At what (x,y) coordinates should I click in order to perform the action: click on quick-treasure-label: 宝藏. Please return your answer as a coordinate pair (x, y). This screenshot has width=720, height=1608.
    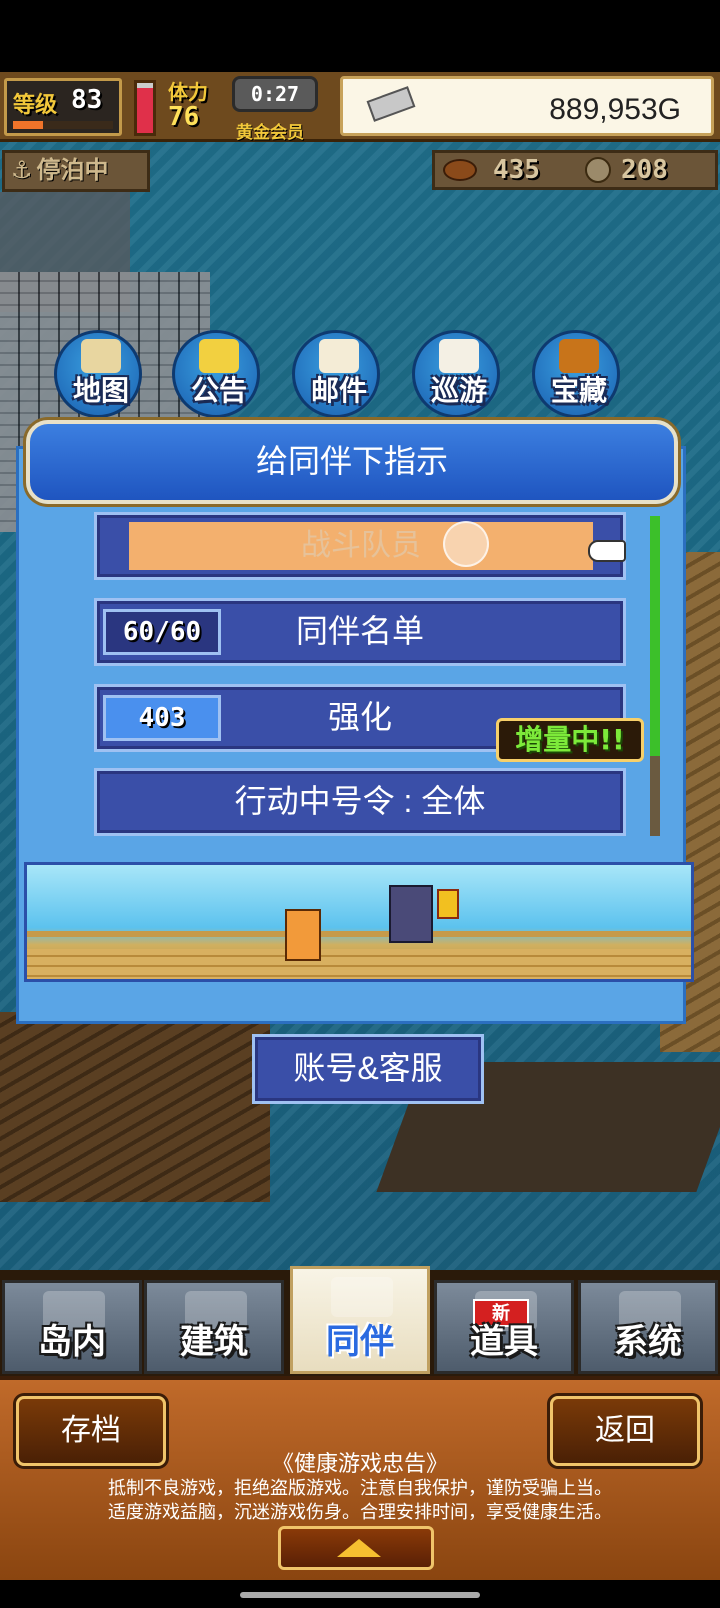
    Looking at the image, I should click on (578, 390).